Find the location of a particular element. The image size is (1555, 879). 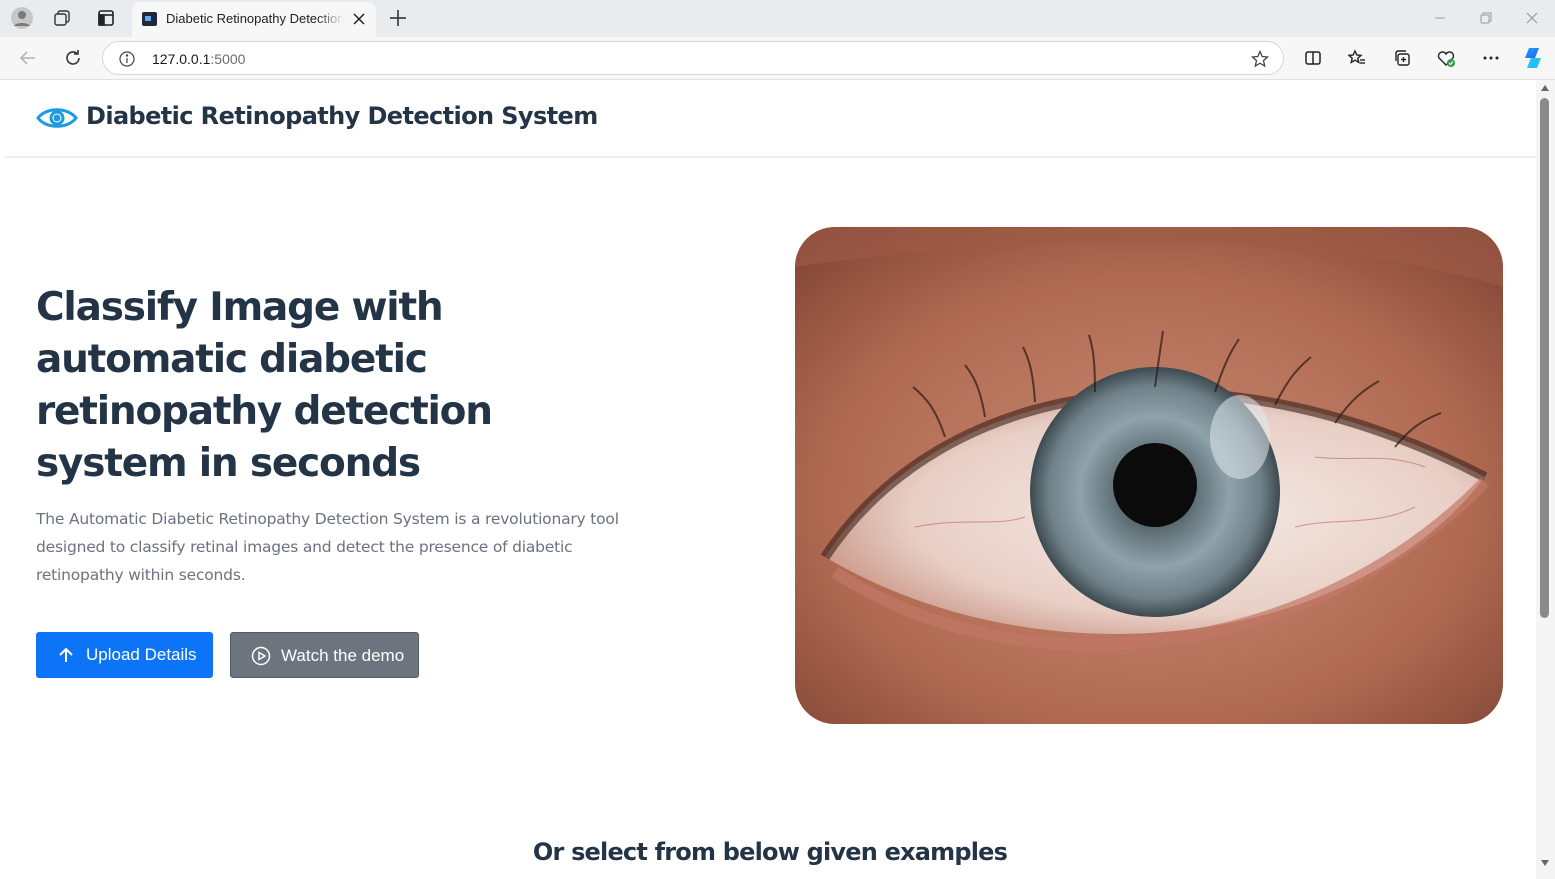

arrow-up-icon is located at coordinates (66, 655).